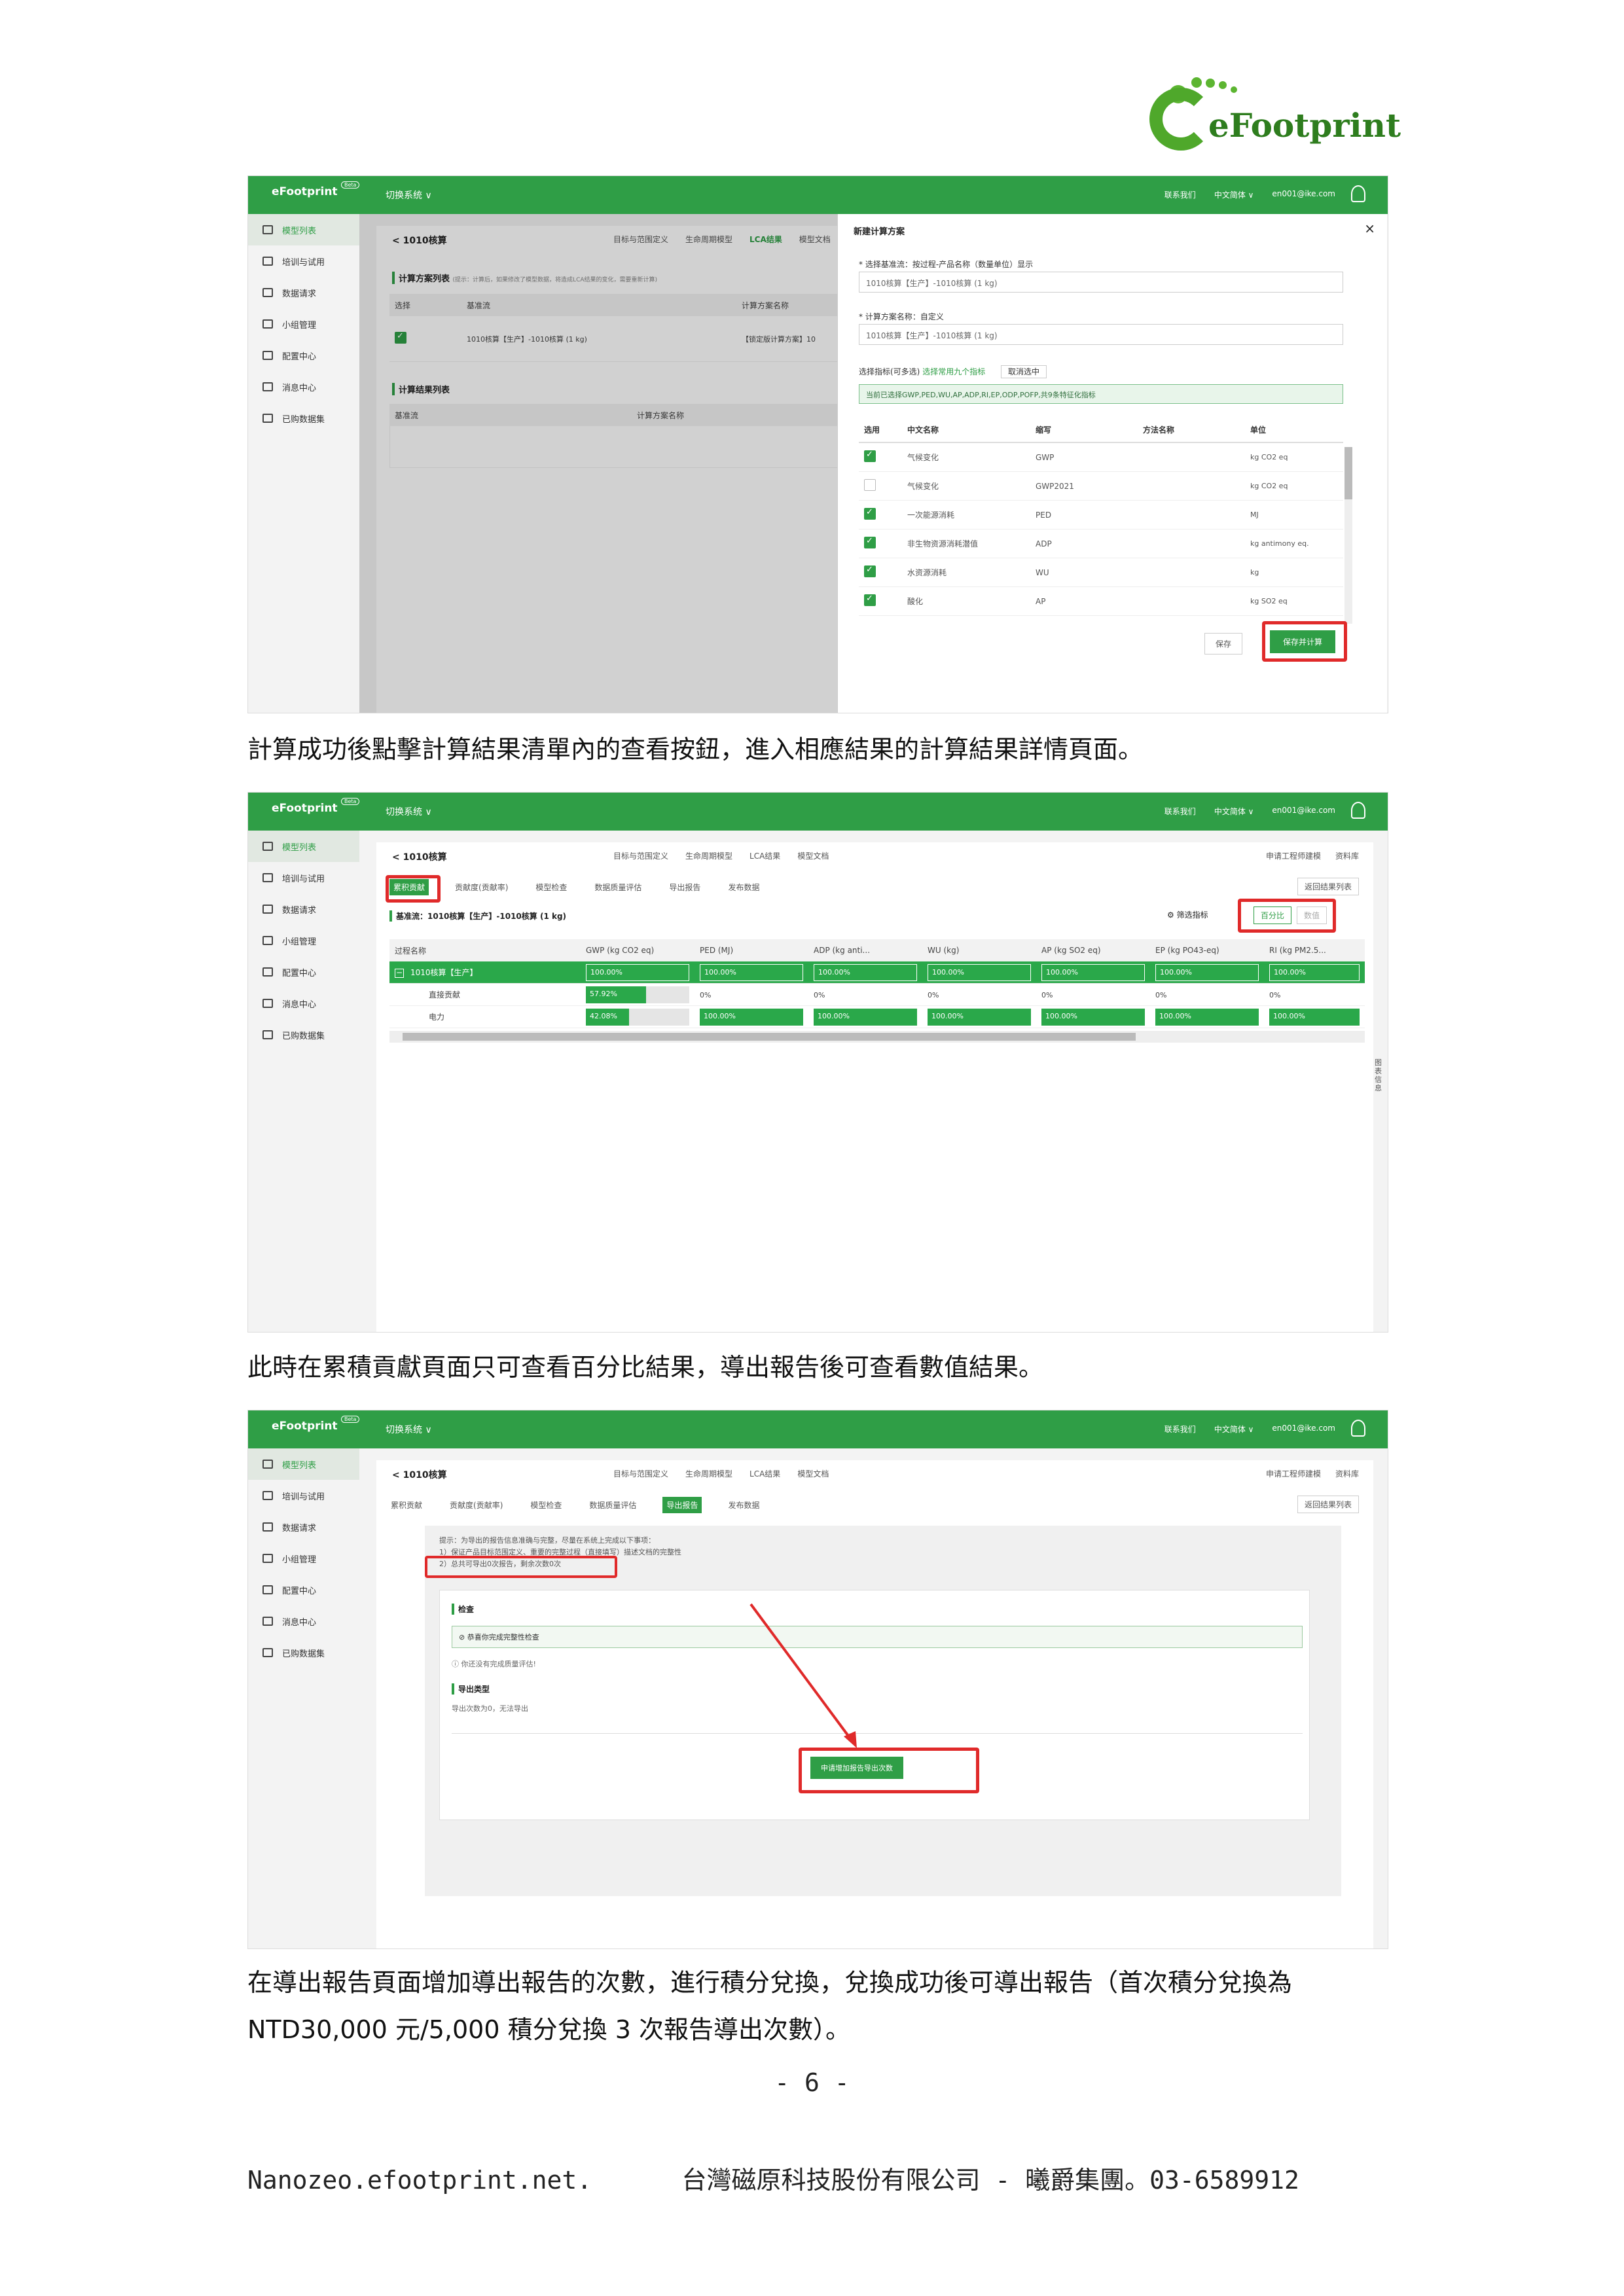 Image resolution: width=1624 pixels, height=2296 pixels. I want to click on select-common-link: 选择常用九个指标, so click(953, 371).